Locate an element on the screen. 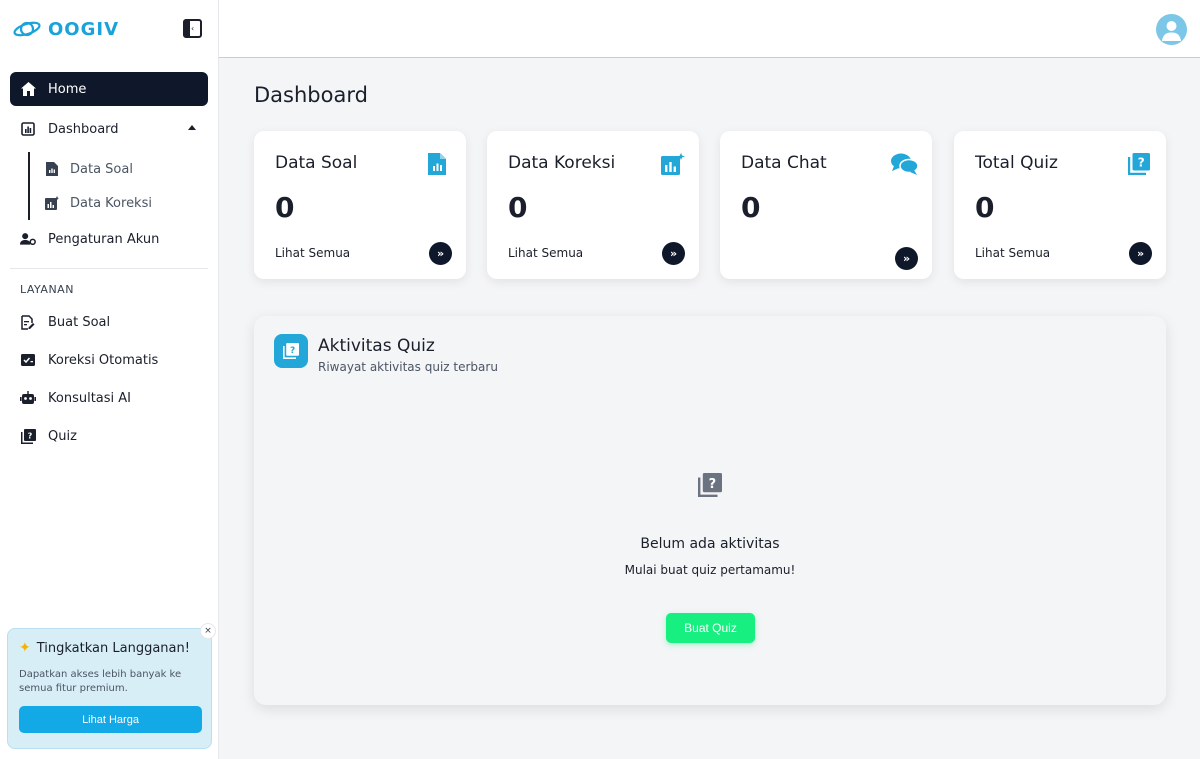 This screenshot has height=759, width=1200. empty-state-title: Belum ada aktivitas is located at coordinates (710, 544).